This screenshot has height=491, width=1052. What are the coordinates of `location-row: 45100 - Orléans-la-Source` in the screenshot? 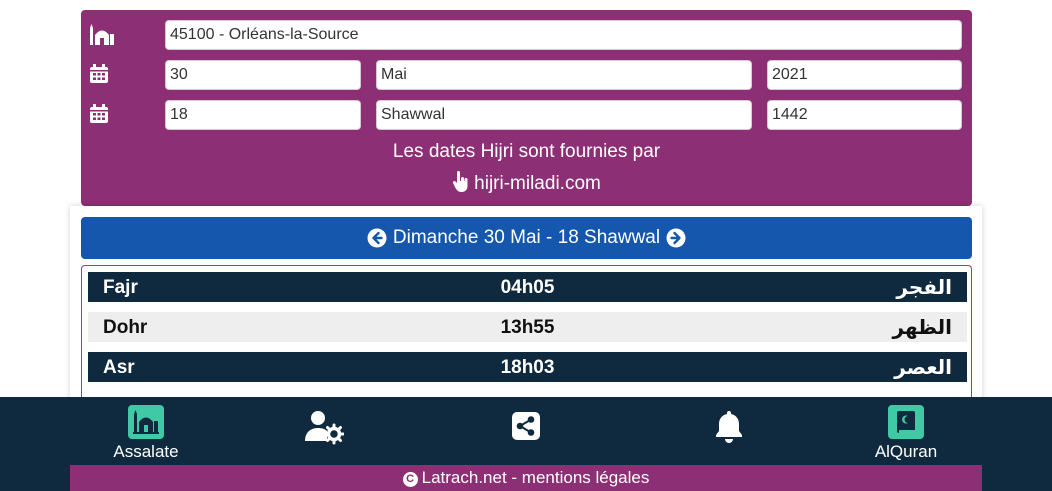 It's located at (526, 35).